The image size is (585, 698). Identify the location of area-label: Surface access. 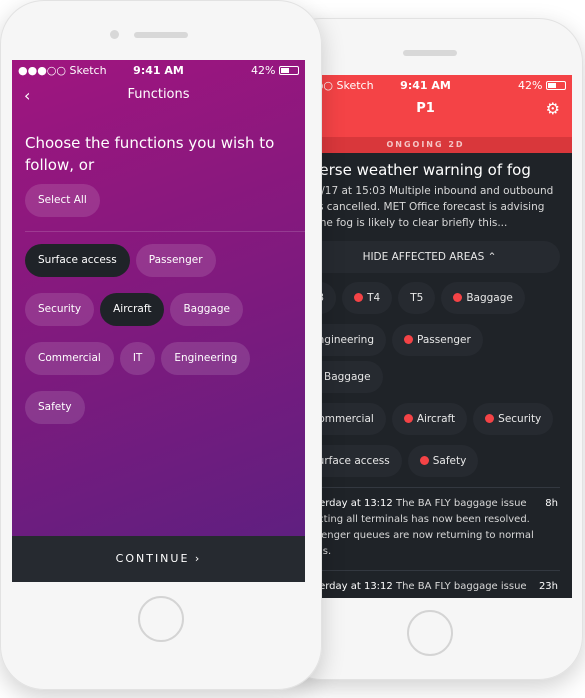
(350, 461).